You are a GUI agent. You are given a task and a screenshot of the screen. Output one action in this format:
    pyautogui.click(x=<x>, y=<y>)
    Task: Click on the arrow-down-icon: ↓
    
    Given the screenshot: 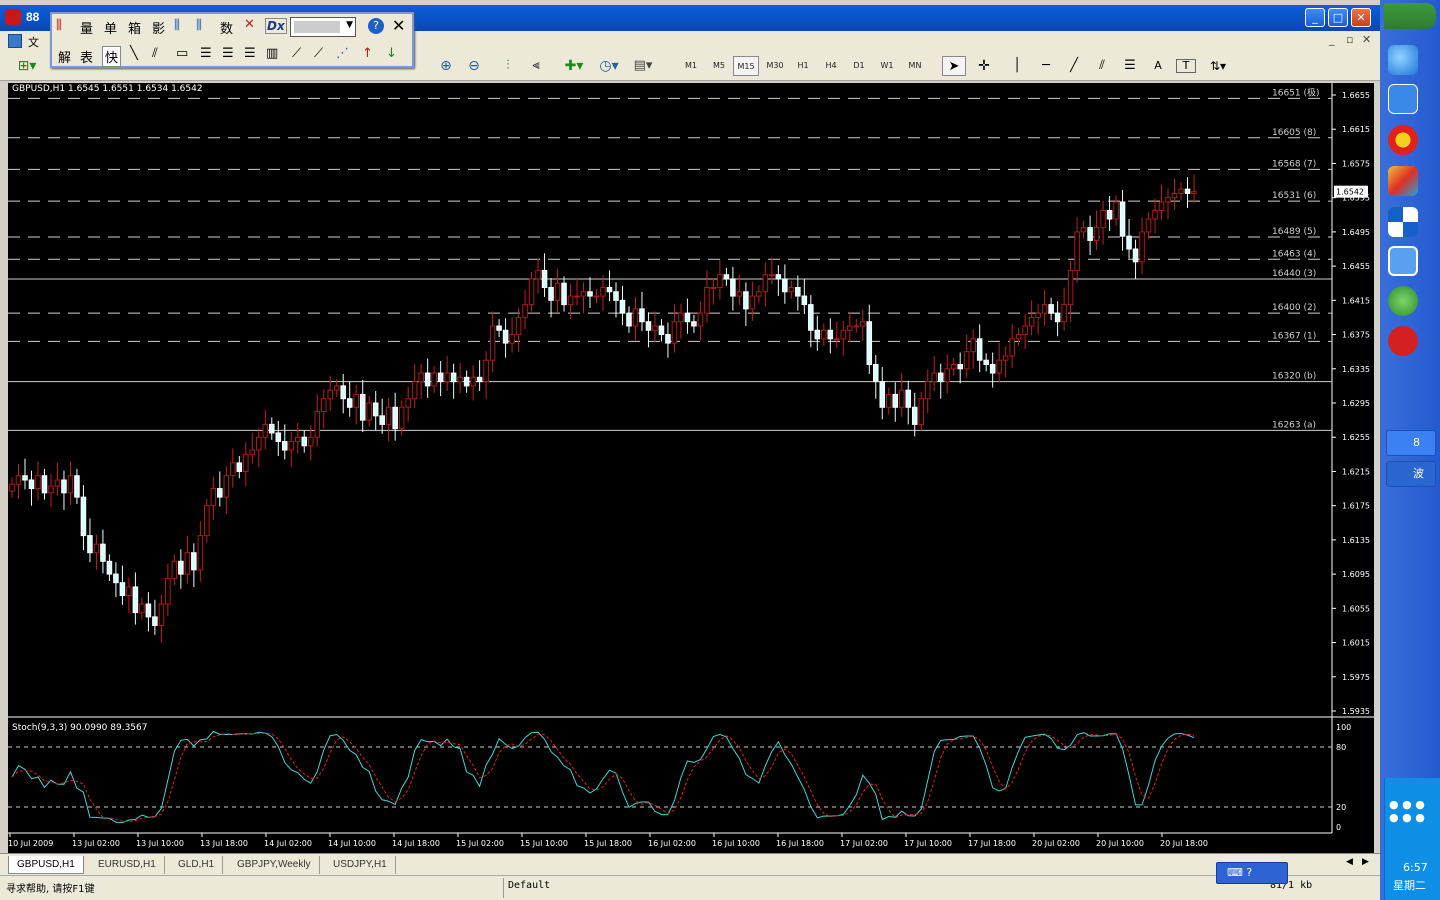 What is the action you would take?
    pyautogui.click(x=391, y=53)
    